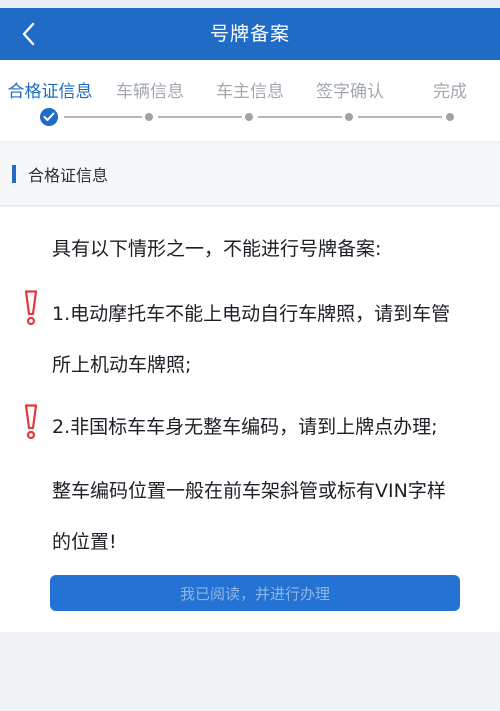  Describe the element at coordinates (150, 89) in the screenshot. I see `step-label-vehicle: 车辆信息` at that location.